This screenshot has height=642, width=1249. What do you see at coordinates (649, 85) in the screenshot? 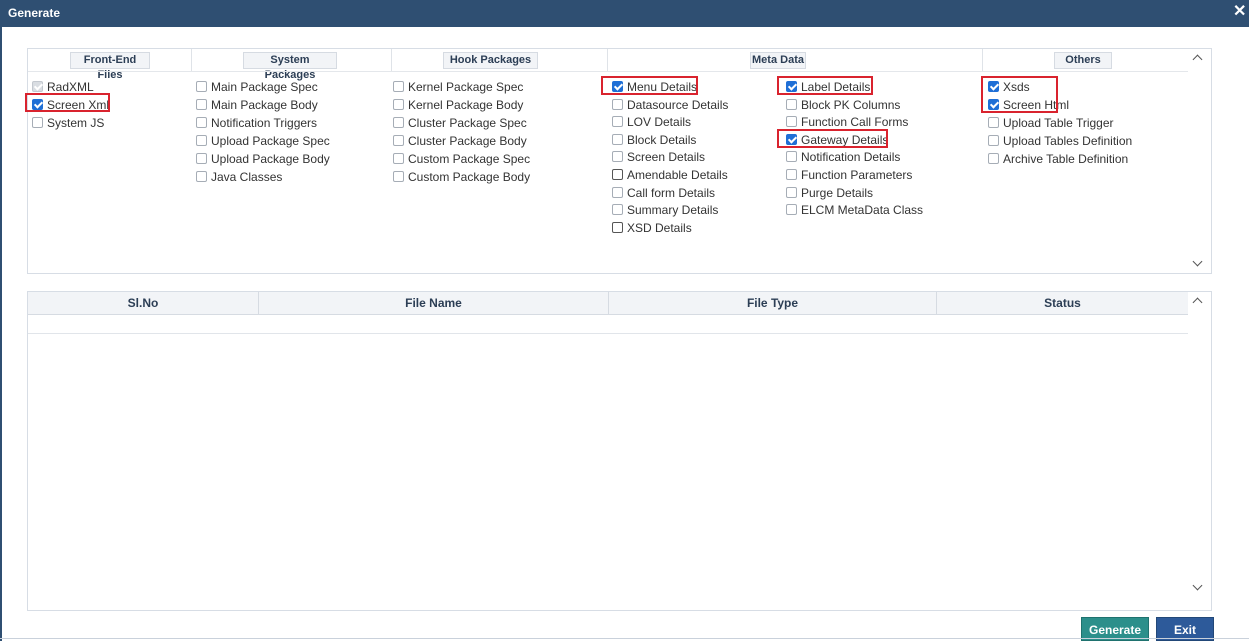
I see `highlight-menu-details` at bounding box center [649, 85].